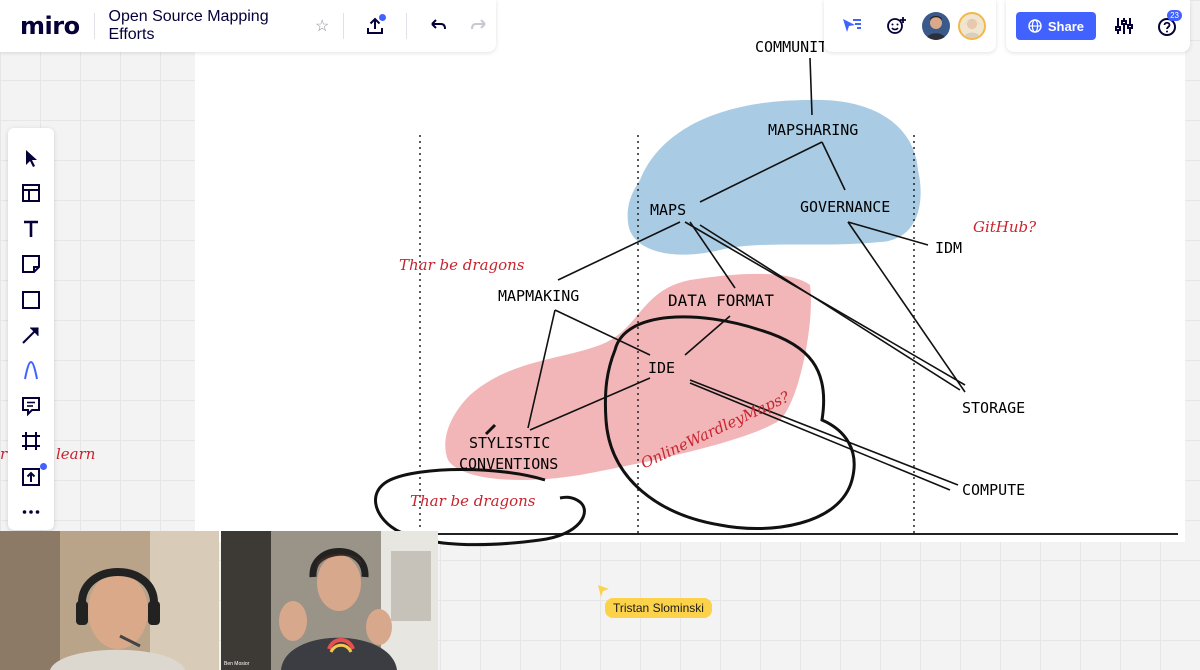 The image size is (1200, 670). I want to click on undo-icon, so click(438, 24).